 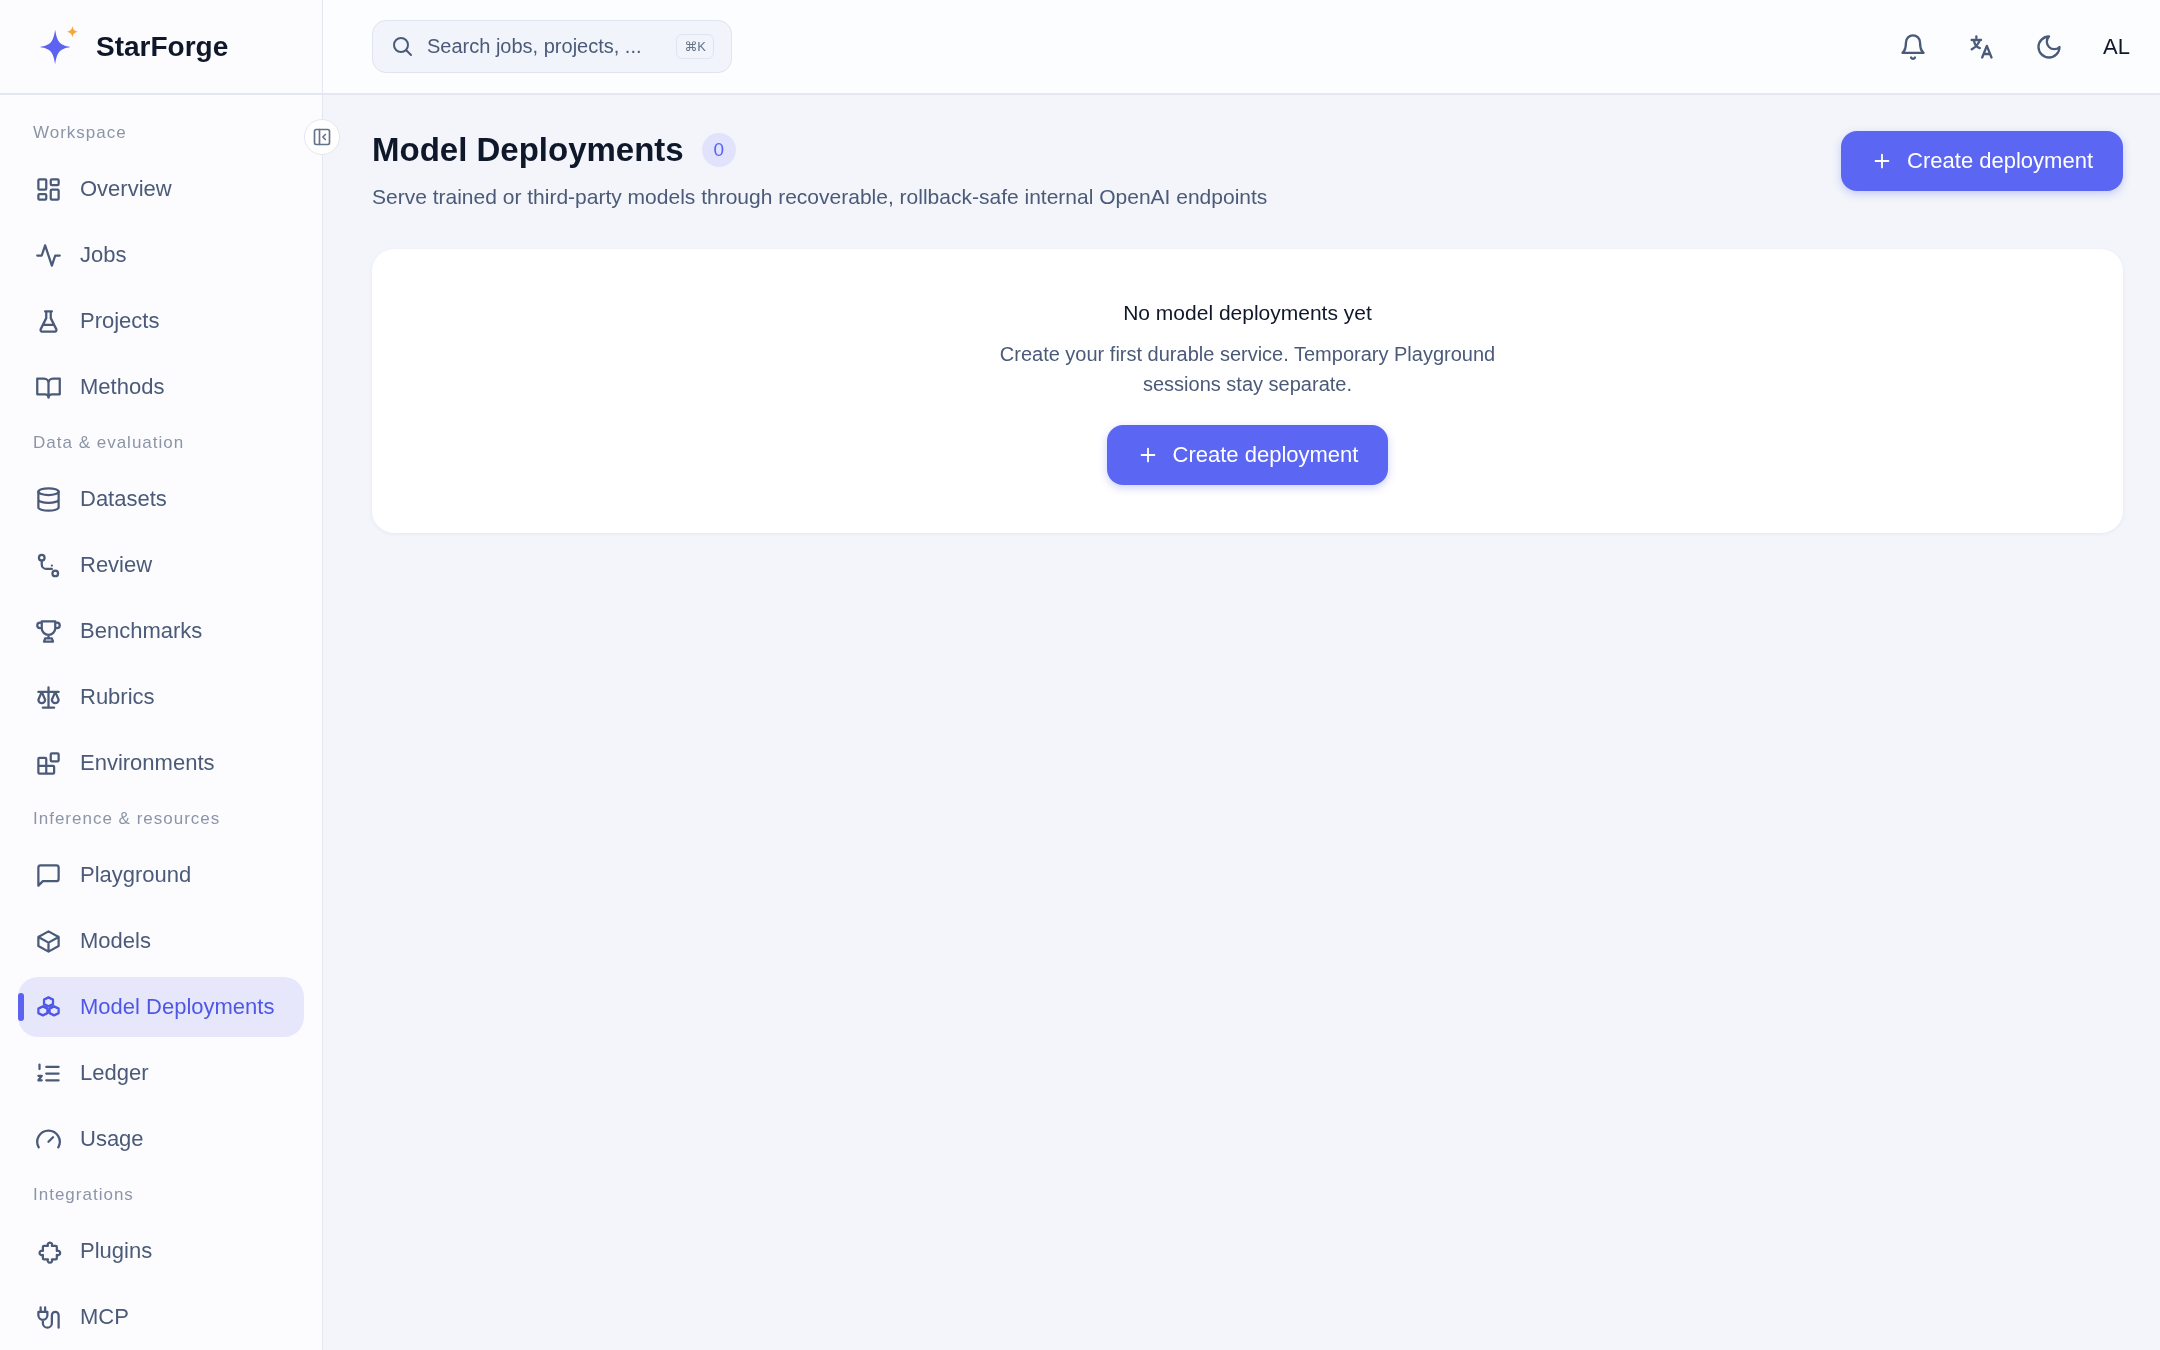 What do you see at coordinates (161, 321) in the screenshot?
I see `sidebar-item: Projects` at bounding box center [161, 321].